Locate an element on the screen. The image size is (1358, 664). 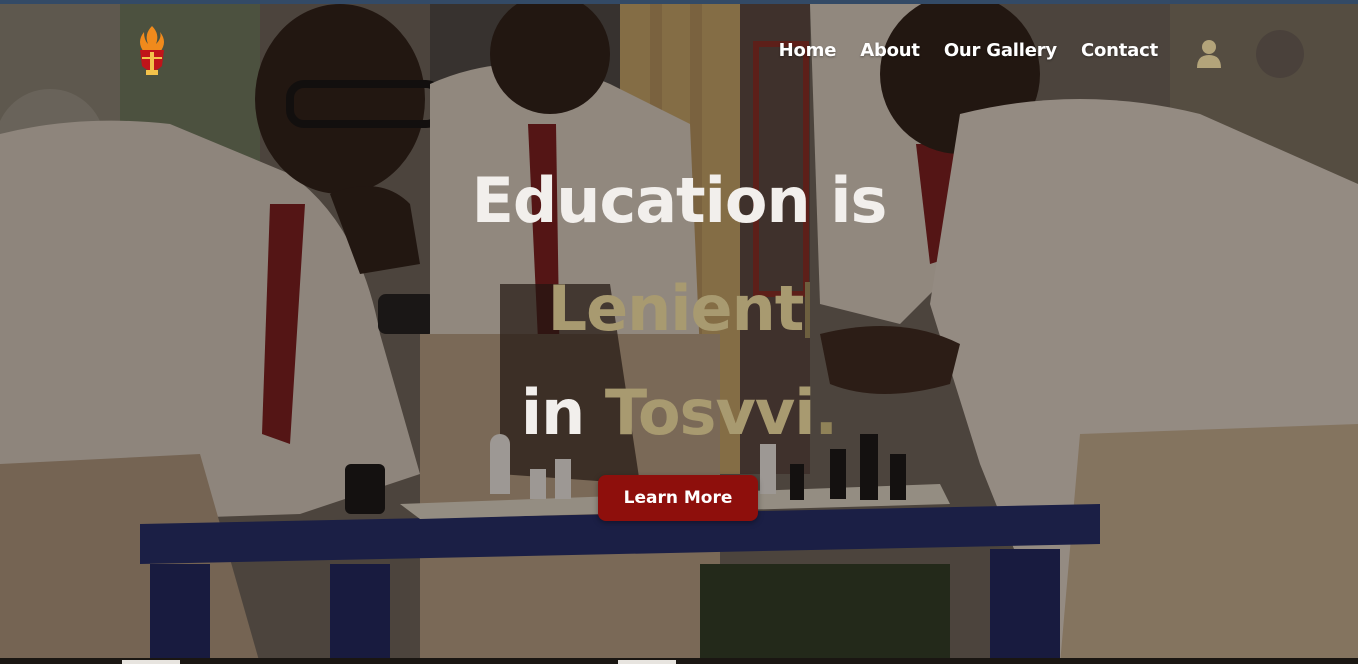
hero-headline-line3: in Tosvvi. is located at coordinates (679, 412).